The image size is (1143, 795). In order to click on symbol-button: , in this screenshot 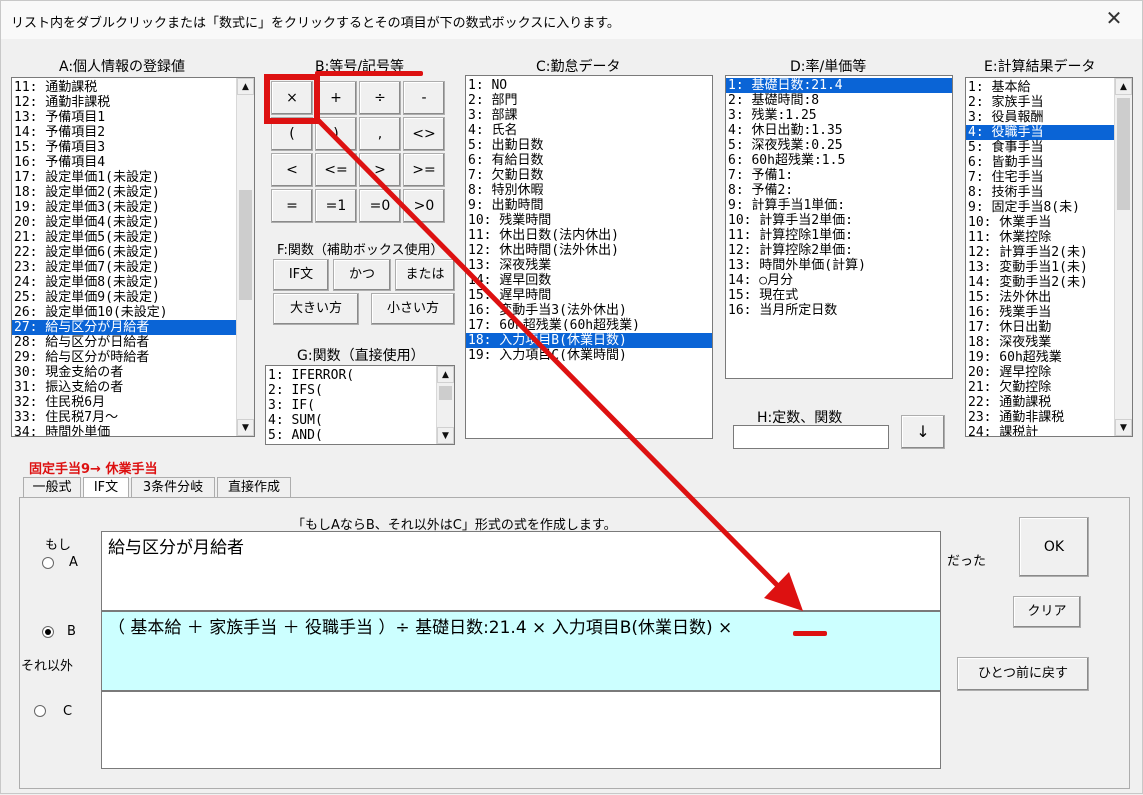, I will do `click(380, 134)`.